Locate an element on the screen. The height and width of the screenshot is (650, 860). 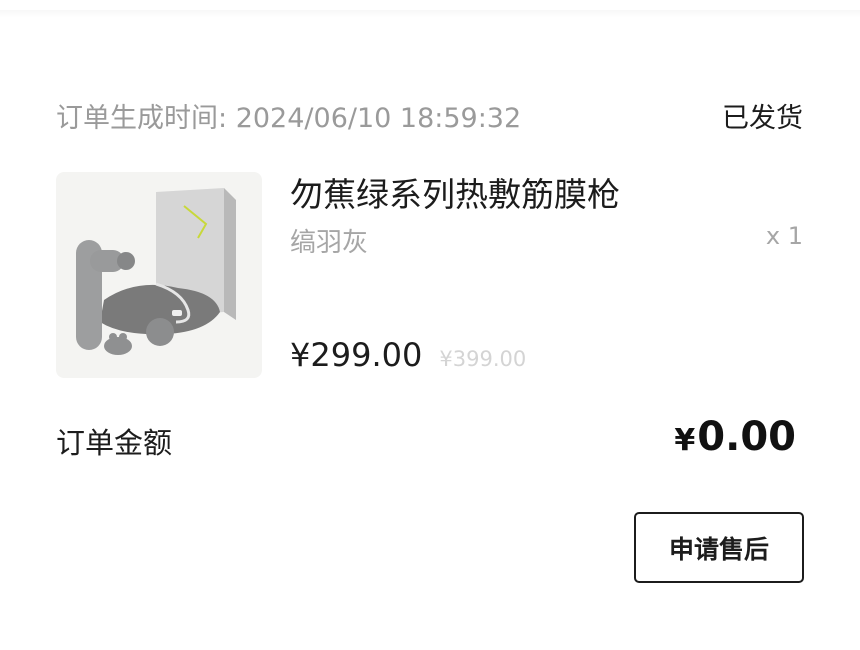
order-time: 订单生成时间: 2024/06/10 18:59:32 is located at coordinates (288, 115).